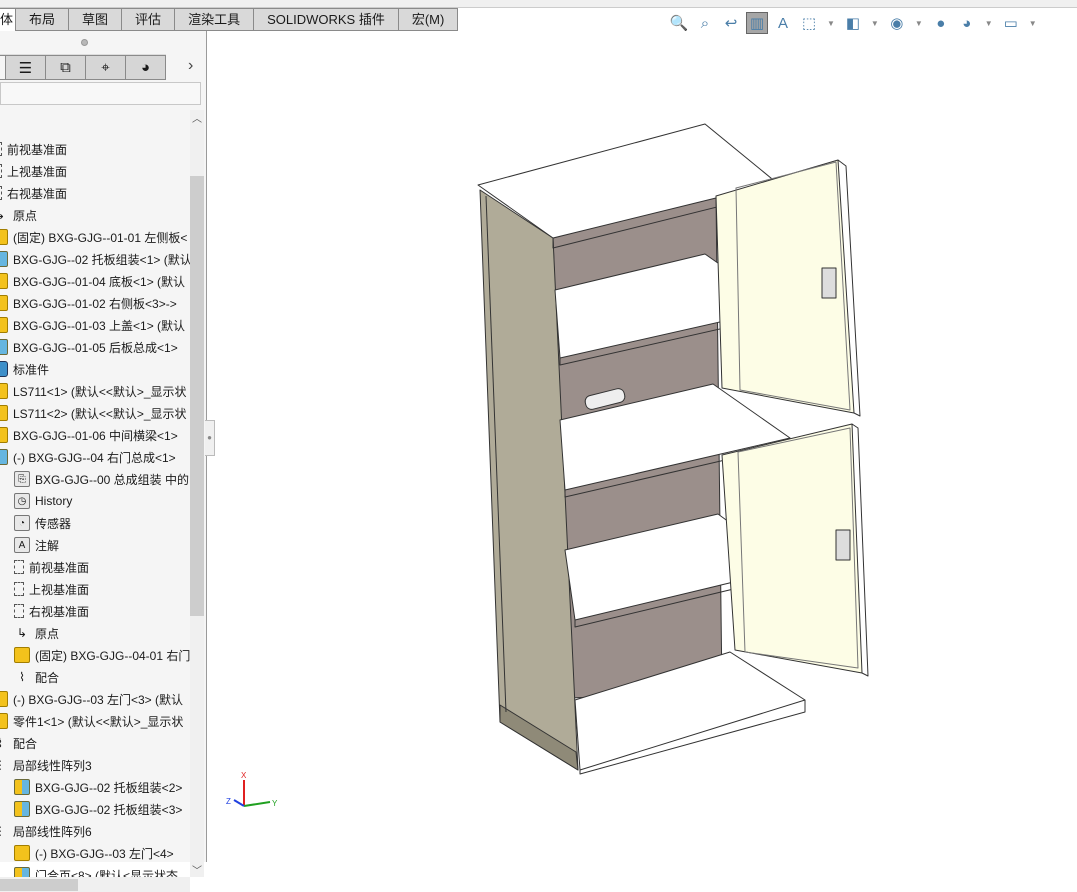 The height and width of the screenshot is (892, 1077). I want to click on display-style-icon: ◧, so click(853, 23).